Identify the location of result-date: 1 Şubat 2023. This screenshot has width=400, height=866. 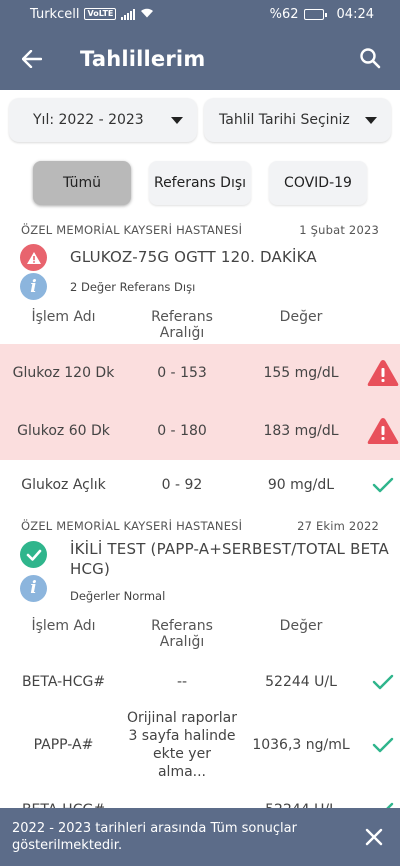
(339, 230).